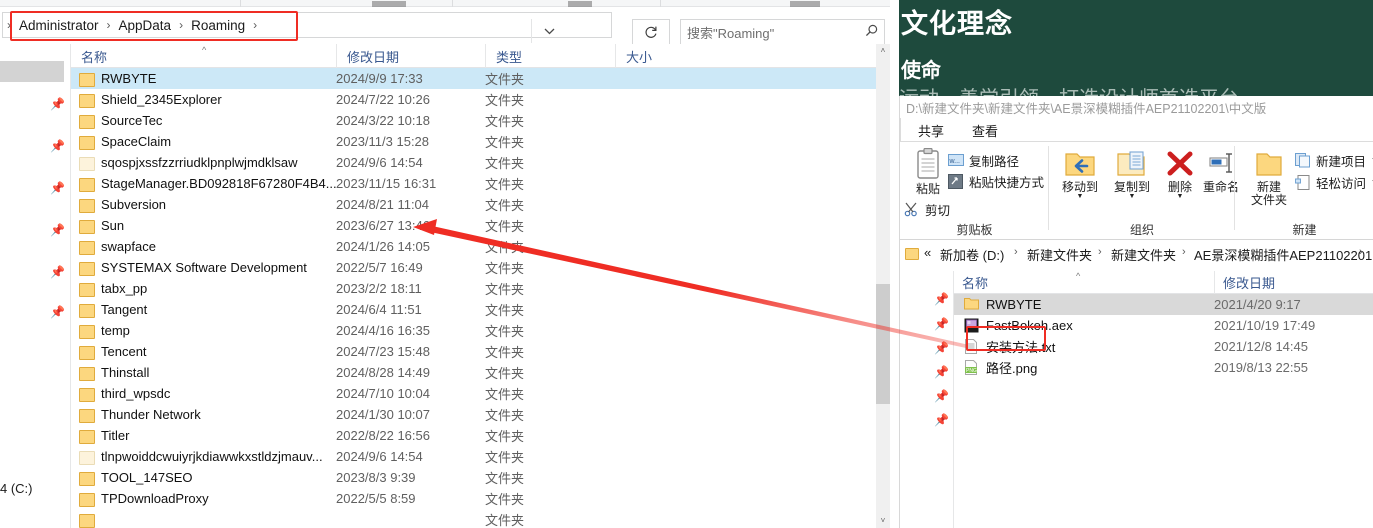  What do you see at coordinates (150, 99) in the screenshot?
I see `file-name-cell: Shield_2345Explorer` at bounding box center [150, 99].